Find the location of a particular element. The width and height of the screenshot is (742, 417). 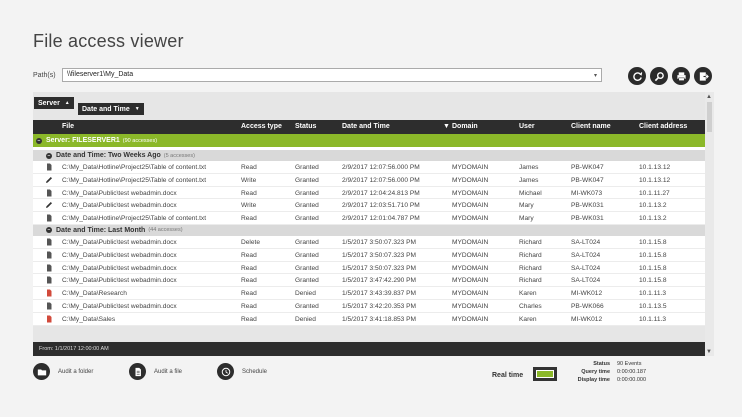

audit-file-button: Audit a file is located at coordinates (155, 371).